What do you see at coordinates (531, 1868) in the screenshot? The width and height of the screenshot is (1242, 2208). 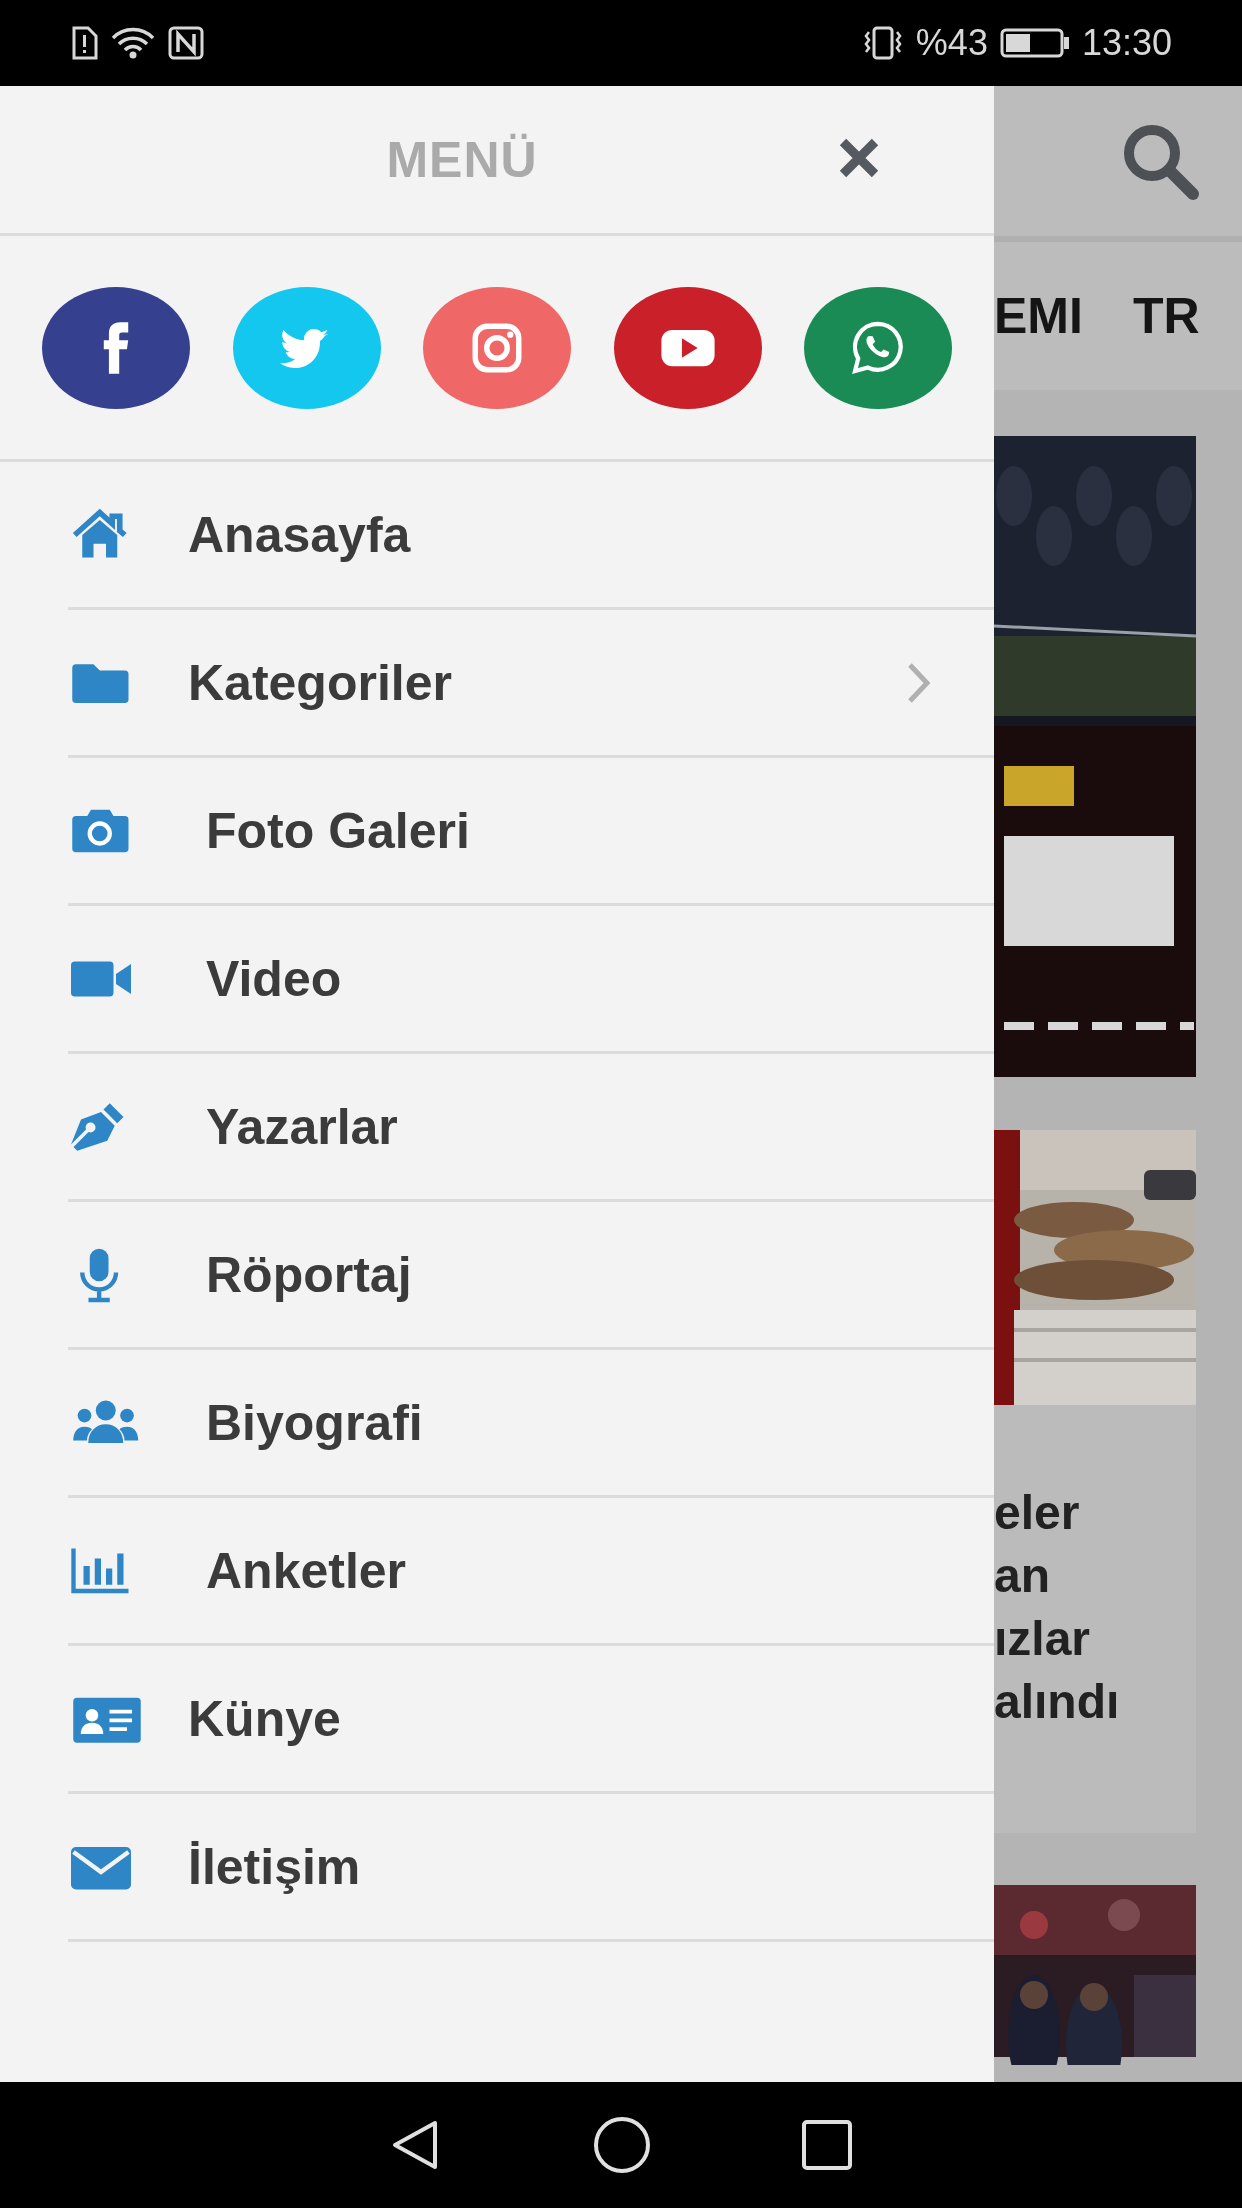 I see `menu-item: İletişim` at bounding box center [531, 1868].